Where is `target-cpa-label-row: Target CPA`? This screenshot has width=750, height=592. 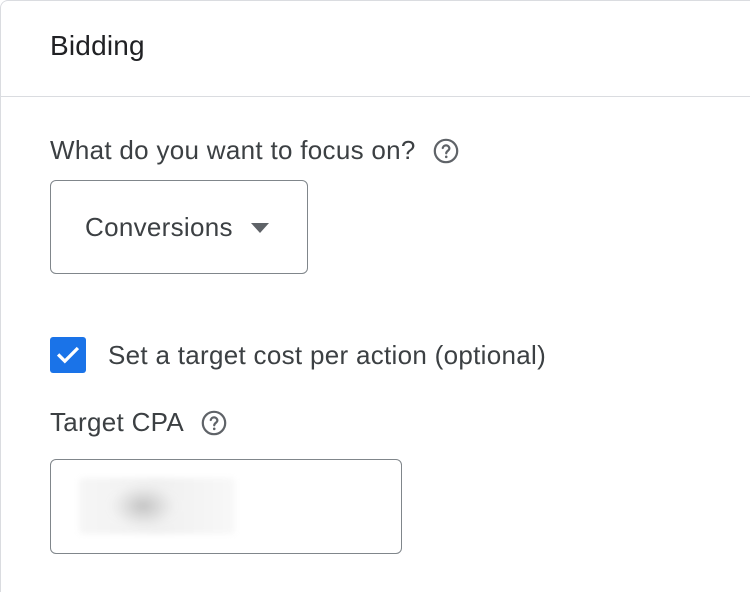
target-cpa-label-row: Target CPA is located at coordinates (139, 422).